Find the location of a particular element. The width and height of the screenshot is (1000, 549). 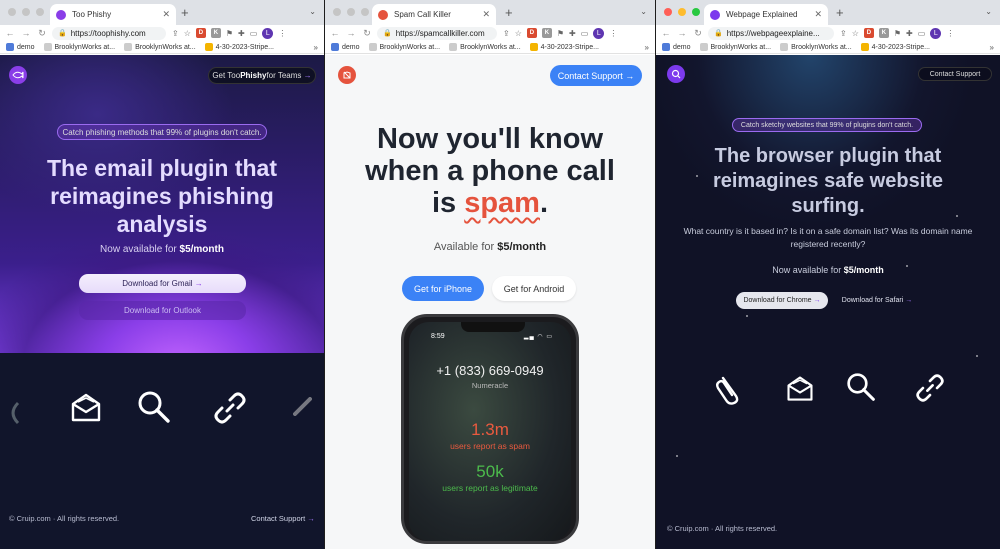

get-iphone-button: Get for iPhone is located at coordinates (443, 288).